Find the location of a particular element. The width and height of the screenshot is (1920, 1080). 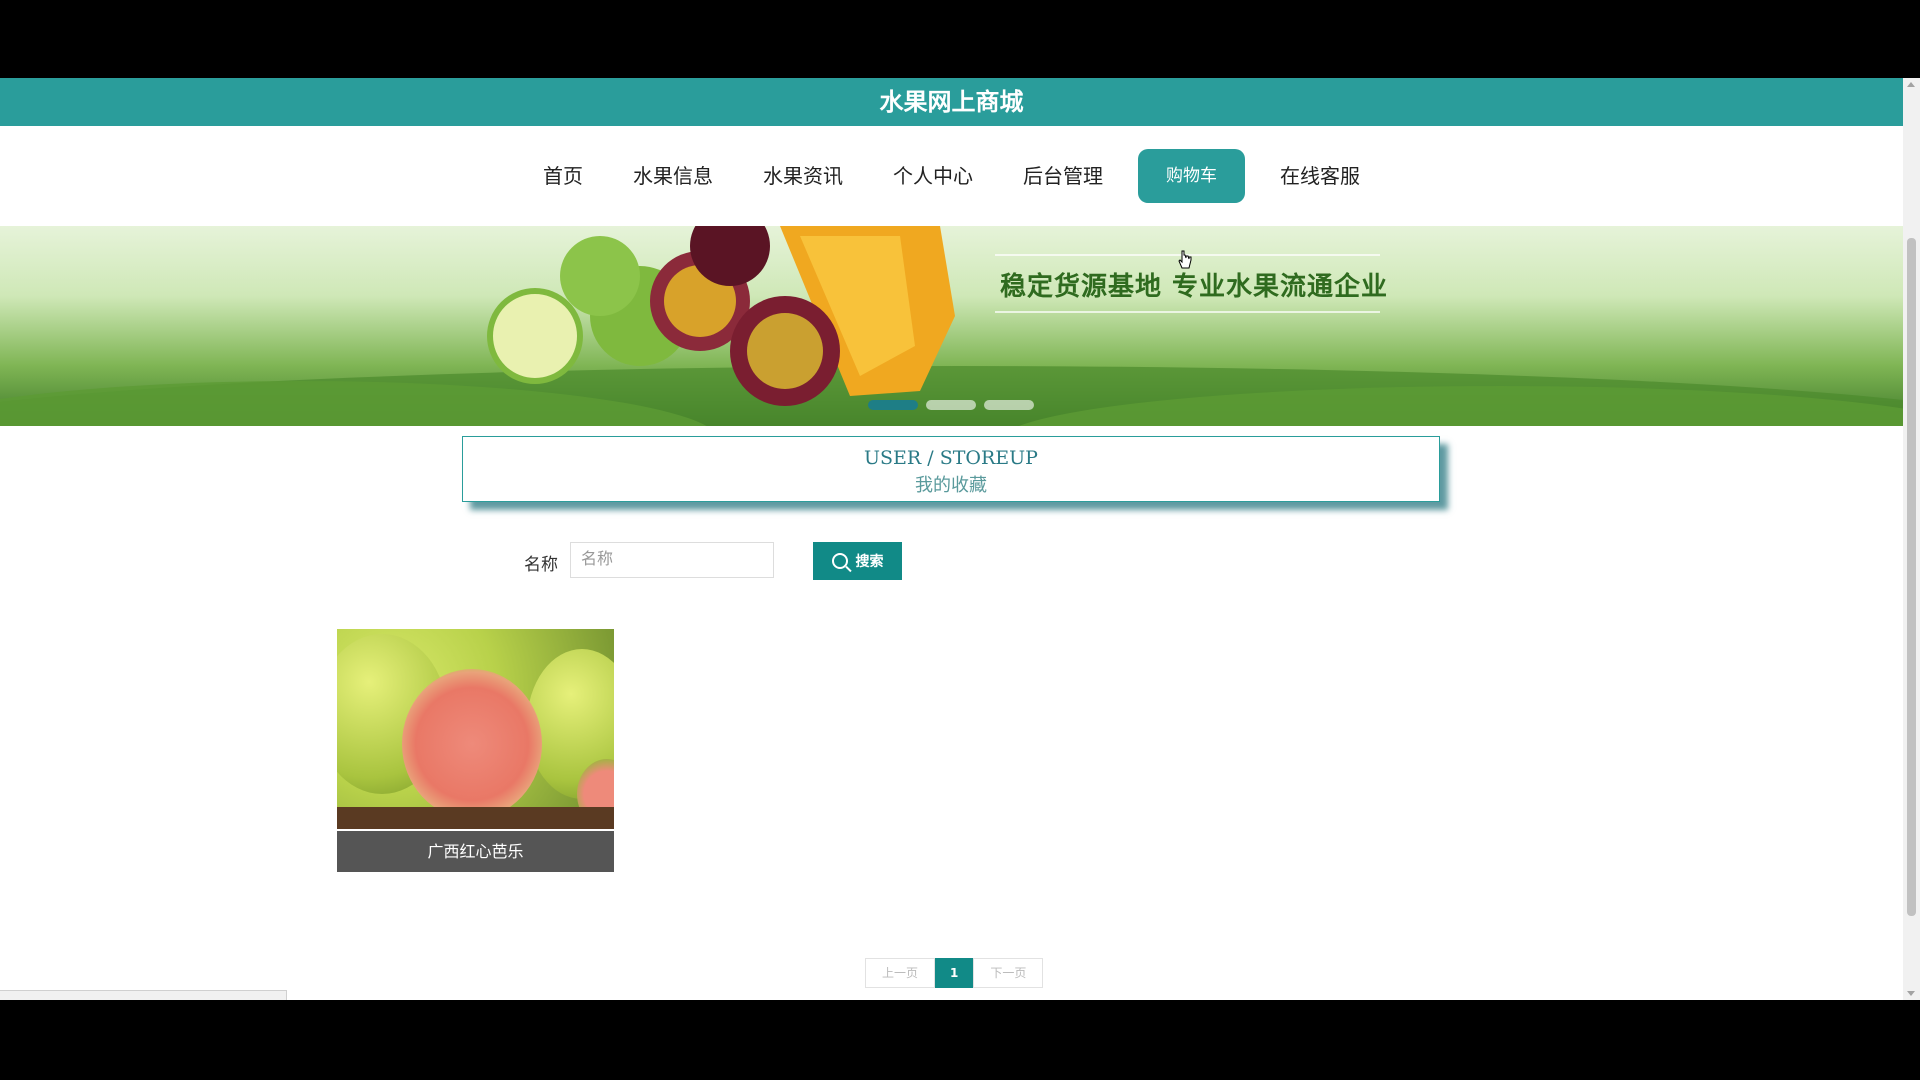

search-button-label: 搜索 is located at coordinates (869, 561).